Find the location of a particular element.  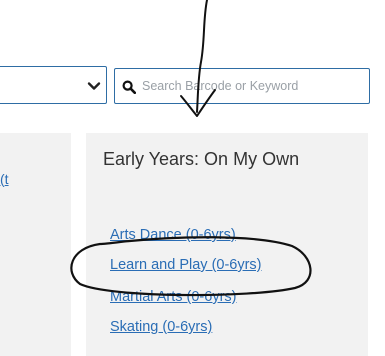

link-martial-arts: Martial Arts (0-6yrs) is located at coordinates (173, 297).